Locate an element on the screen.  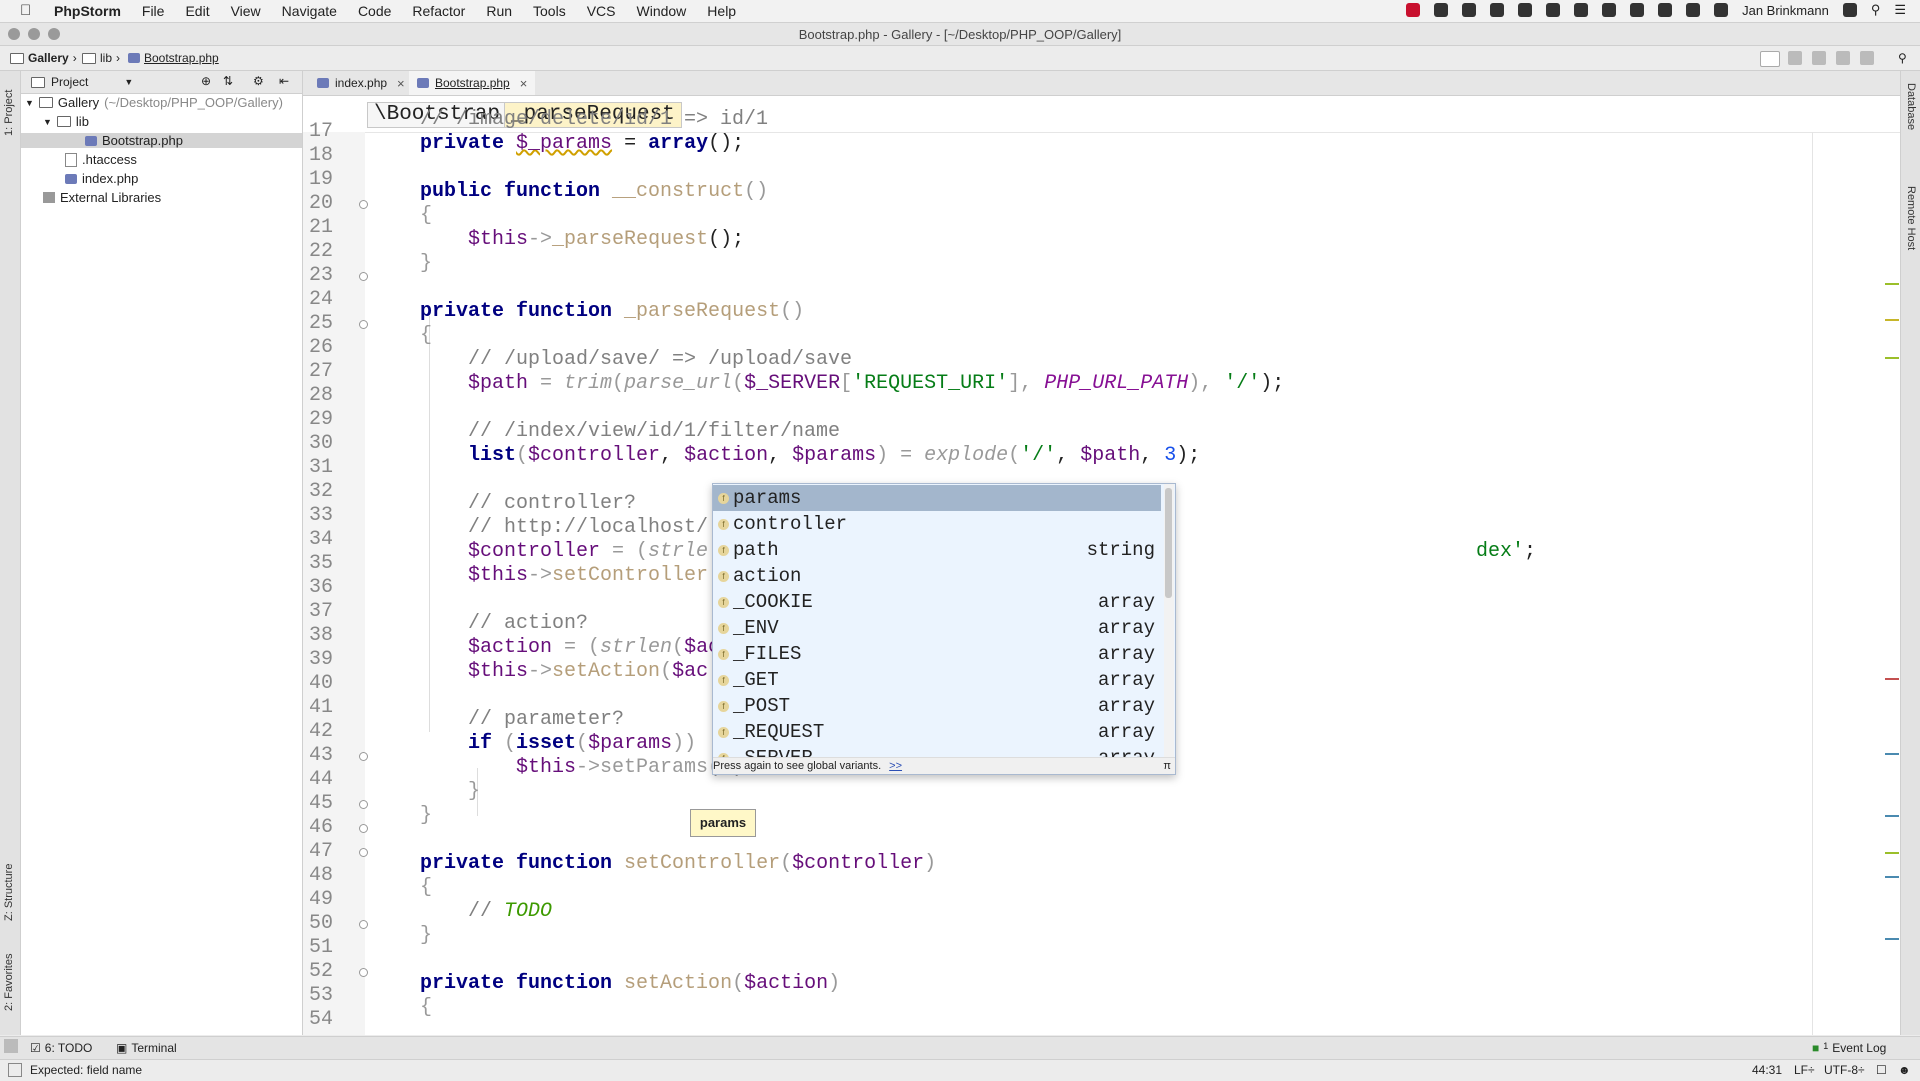
evernote-icon is located at coordinates (1609, 10).